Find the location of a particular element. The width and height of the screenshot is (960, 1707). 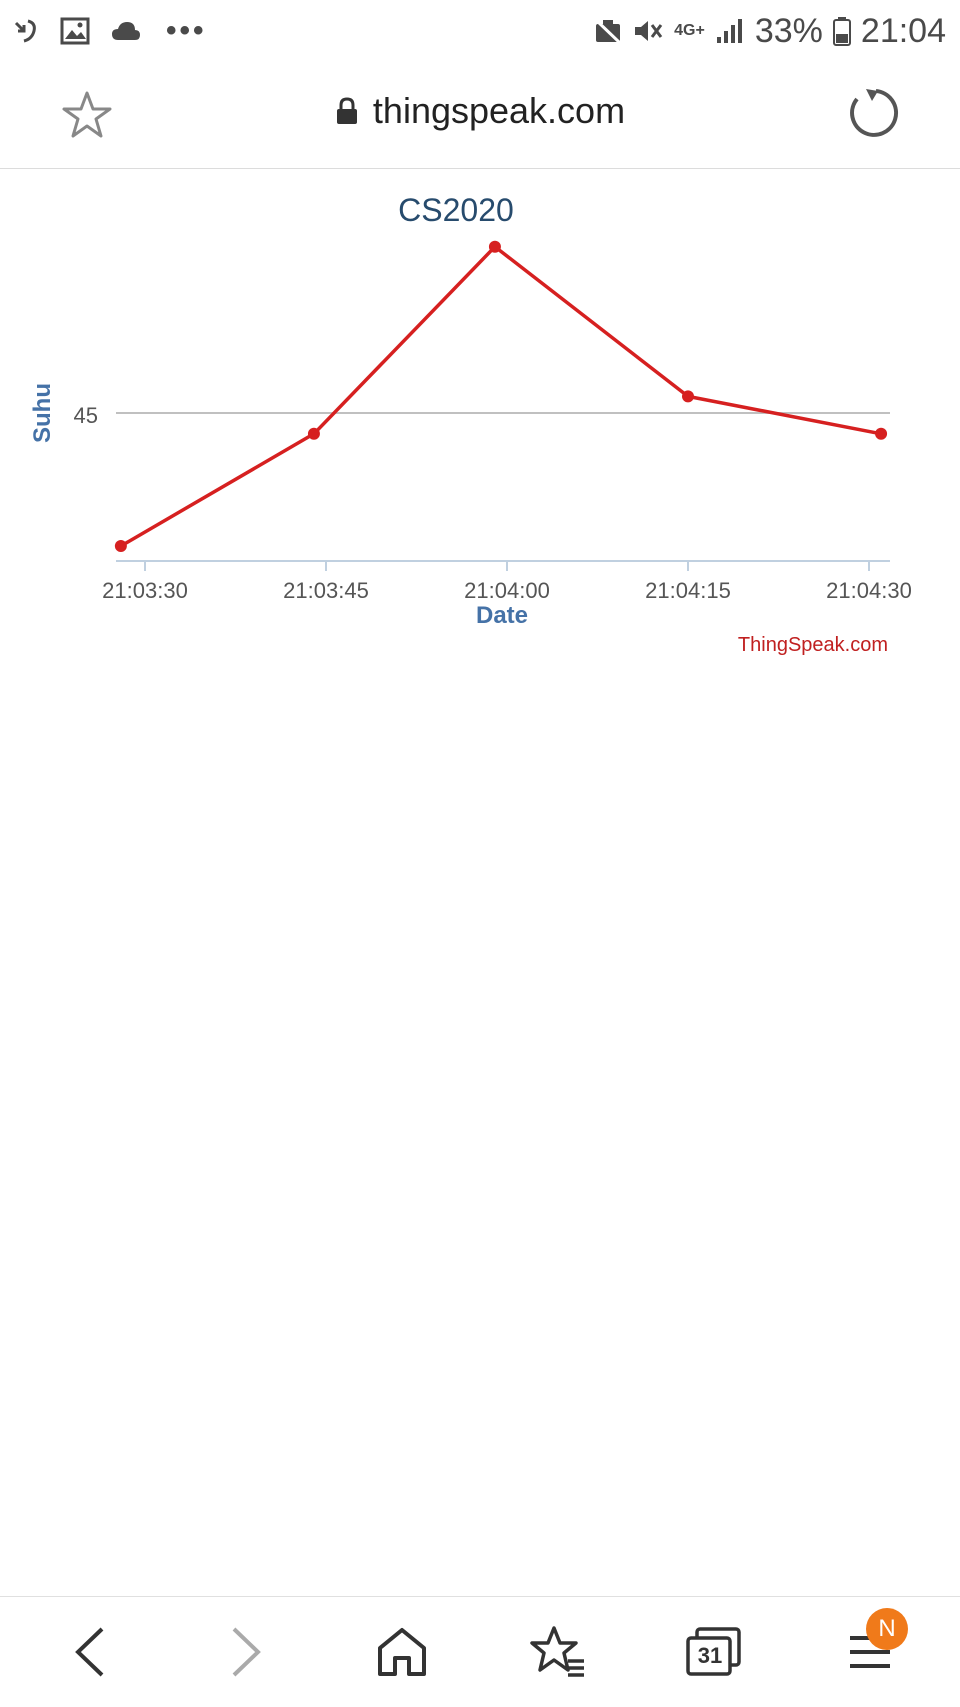

forward-button is located at coordinates (246, 1652).